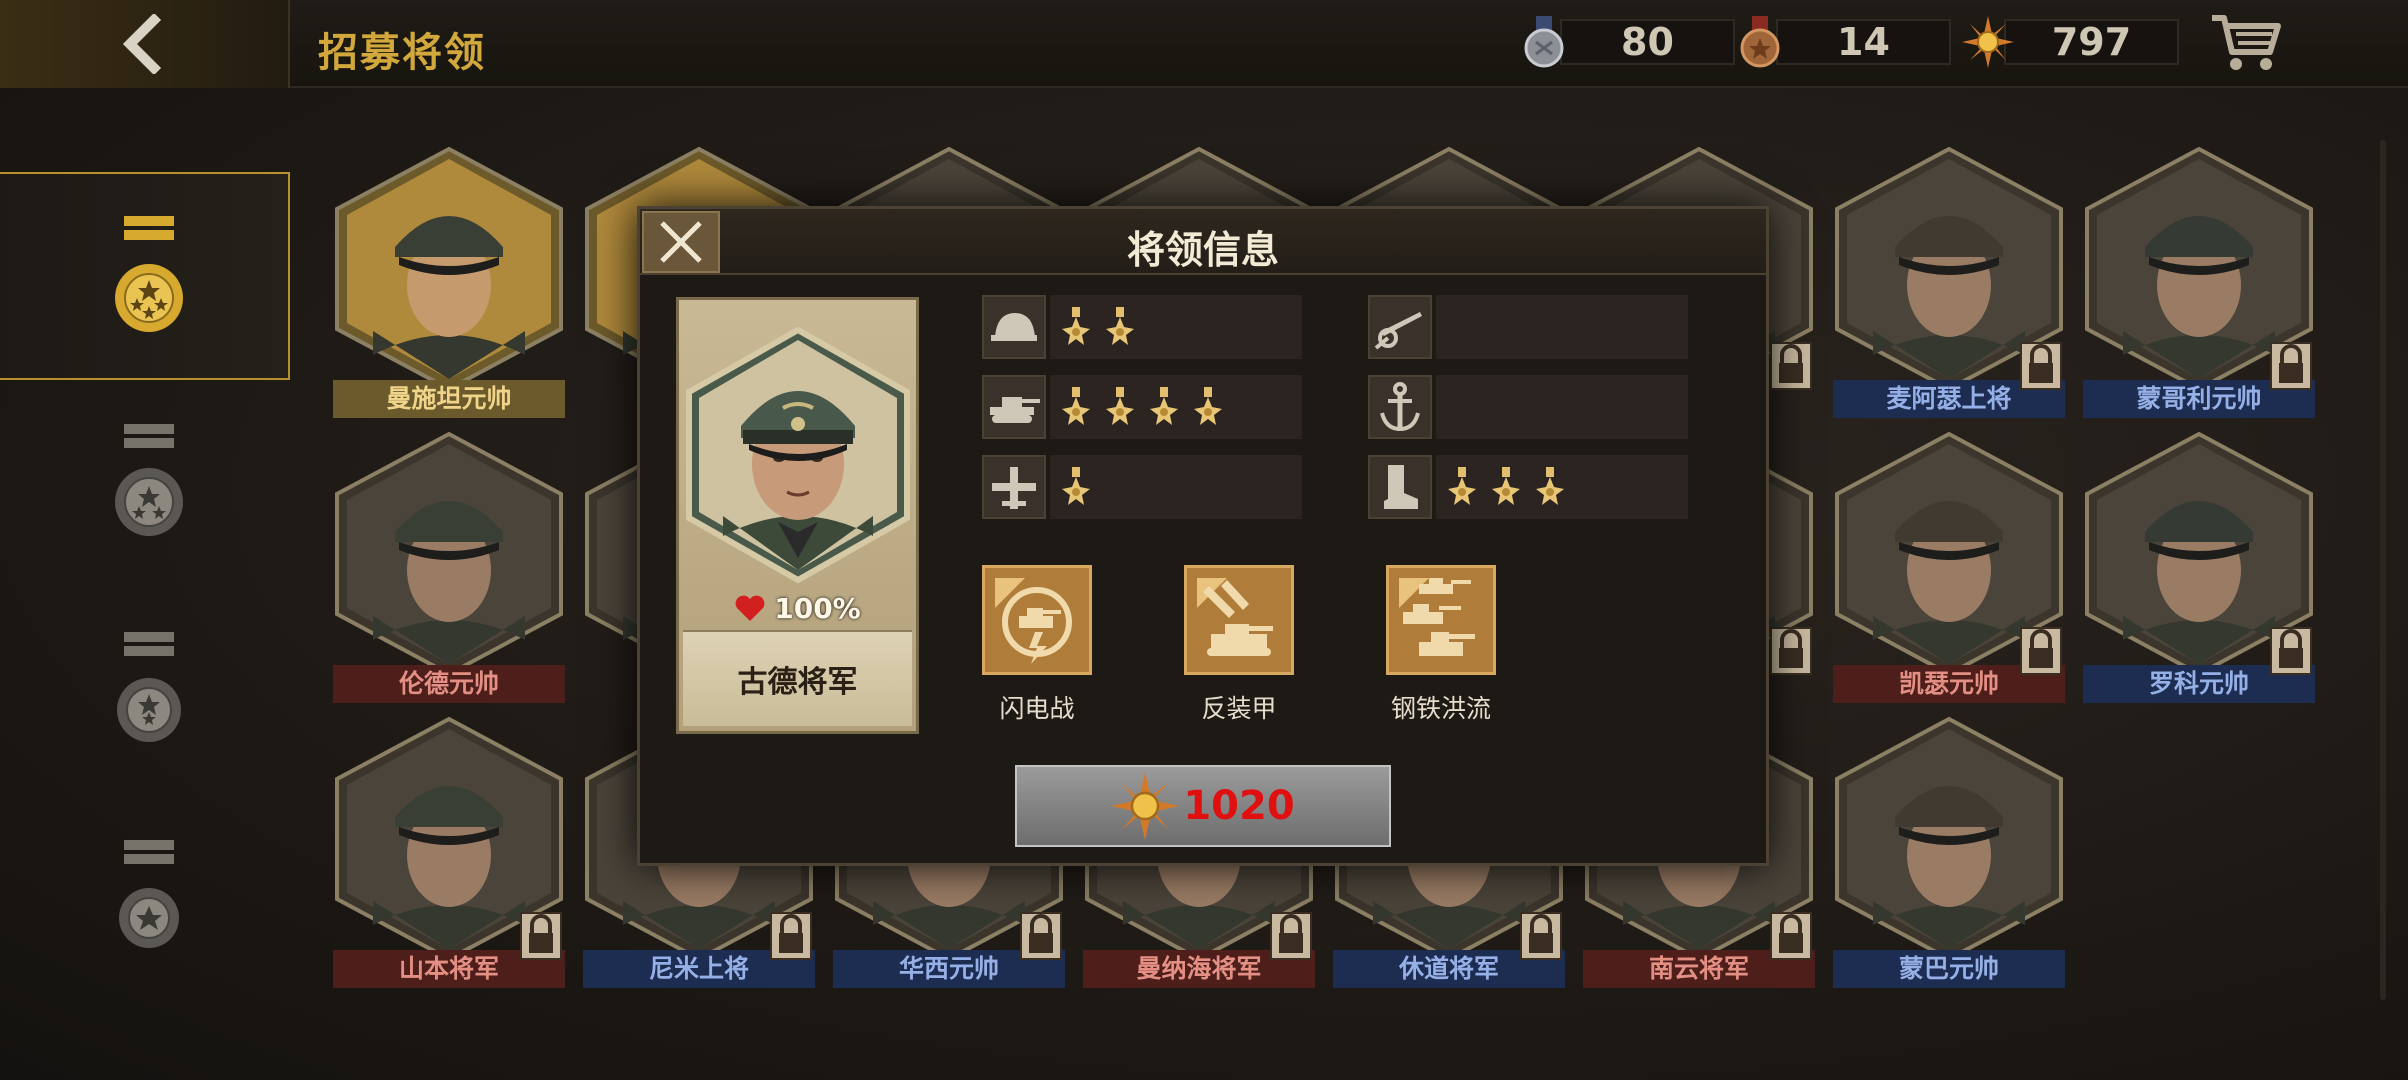  Describe the element at coordinates (1949, 969) in the screenshot. I see `general-name: 蒙巴元帅` at that location.